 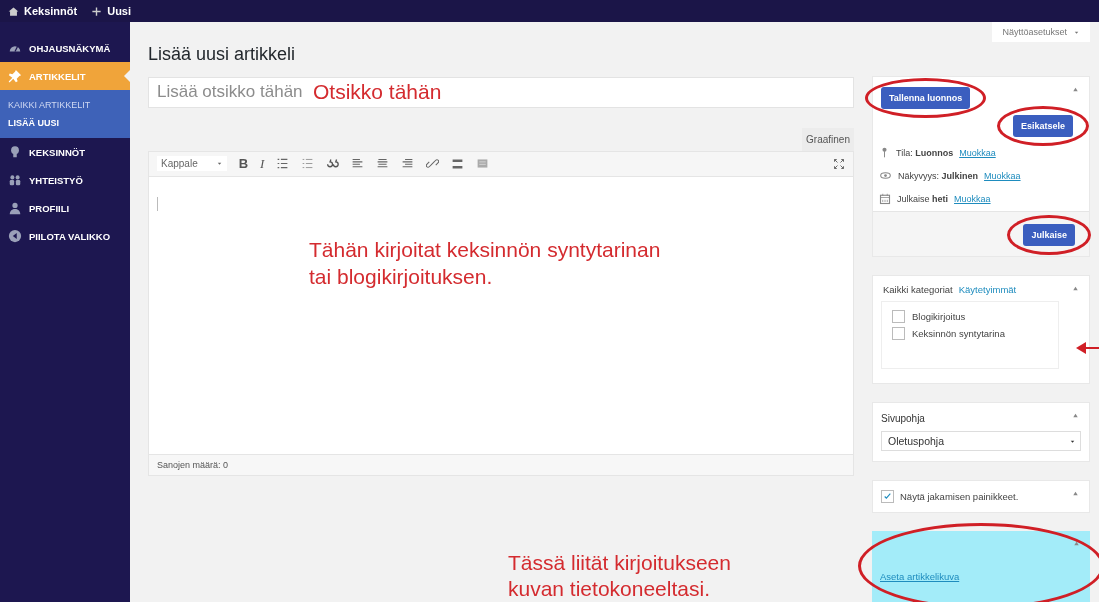 What do you see at coordinates (1041, 32) in the screenshot?
I see `screen-options-button: Näyttöasetukset` at bounding box center [1041, 32].